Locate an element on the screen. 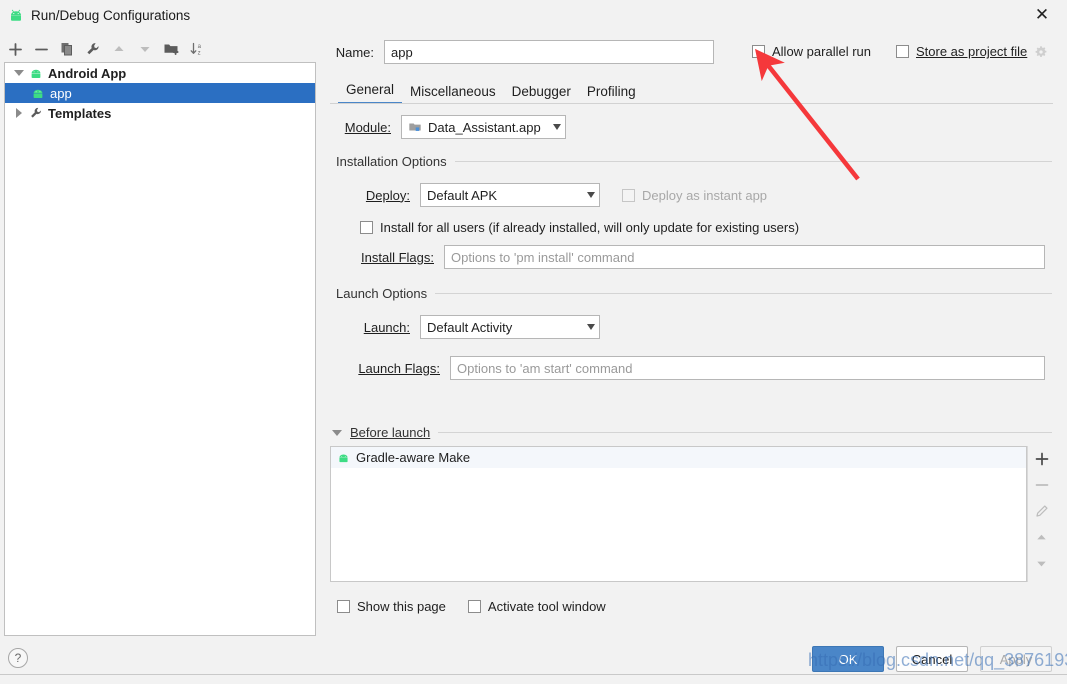 Image resolution: width=1067 pixels, height=684 pixels. install-flags-label: Install Flags: is located at coordinates (393, 257).